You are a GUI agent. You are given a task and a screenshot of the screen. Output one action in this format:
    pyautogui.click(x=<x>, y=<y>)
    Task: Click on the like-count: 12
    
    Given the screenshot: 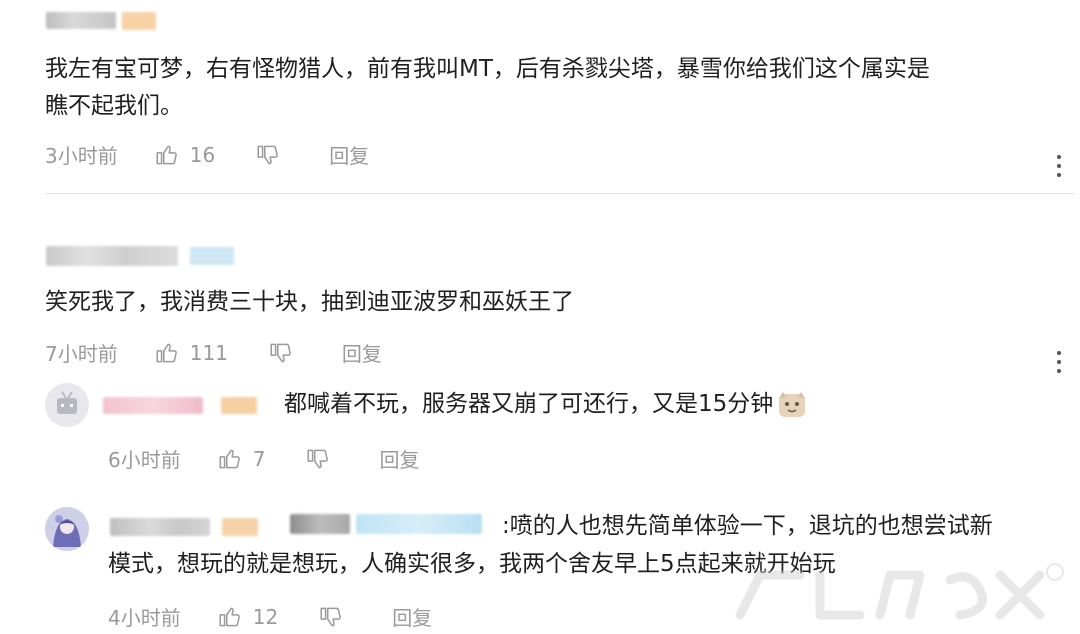 What is the action you would take?
    pyautogui.click(x=265, y=616)
    